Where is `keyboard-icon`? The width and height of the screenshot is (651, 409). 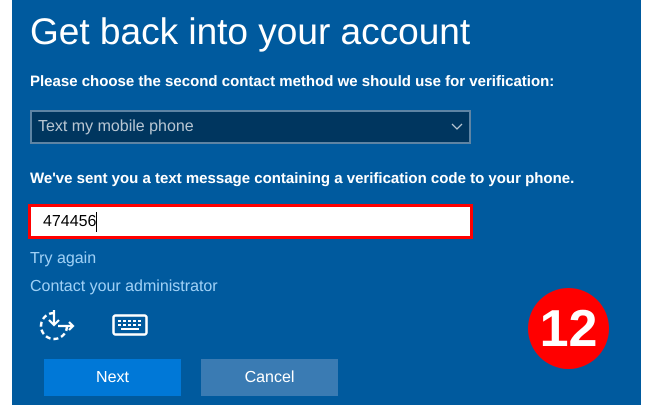
keyboard-icon is located at coordinates (130, 325).